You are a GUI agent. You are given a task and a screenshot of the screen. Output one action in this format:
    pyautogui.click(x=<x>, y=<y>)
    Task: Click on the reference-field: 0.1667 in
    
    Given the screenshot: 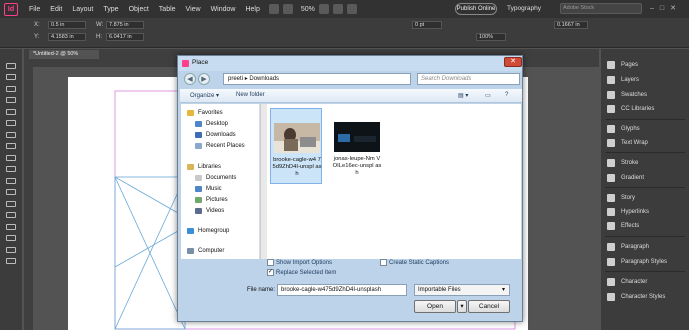 What is the action you would take?
    pyautogui.click(x=571, y=25)
    